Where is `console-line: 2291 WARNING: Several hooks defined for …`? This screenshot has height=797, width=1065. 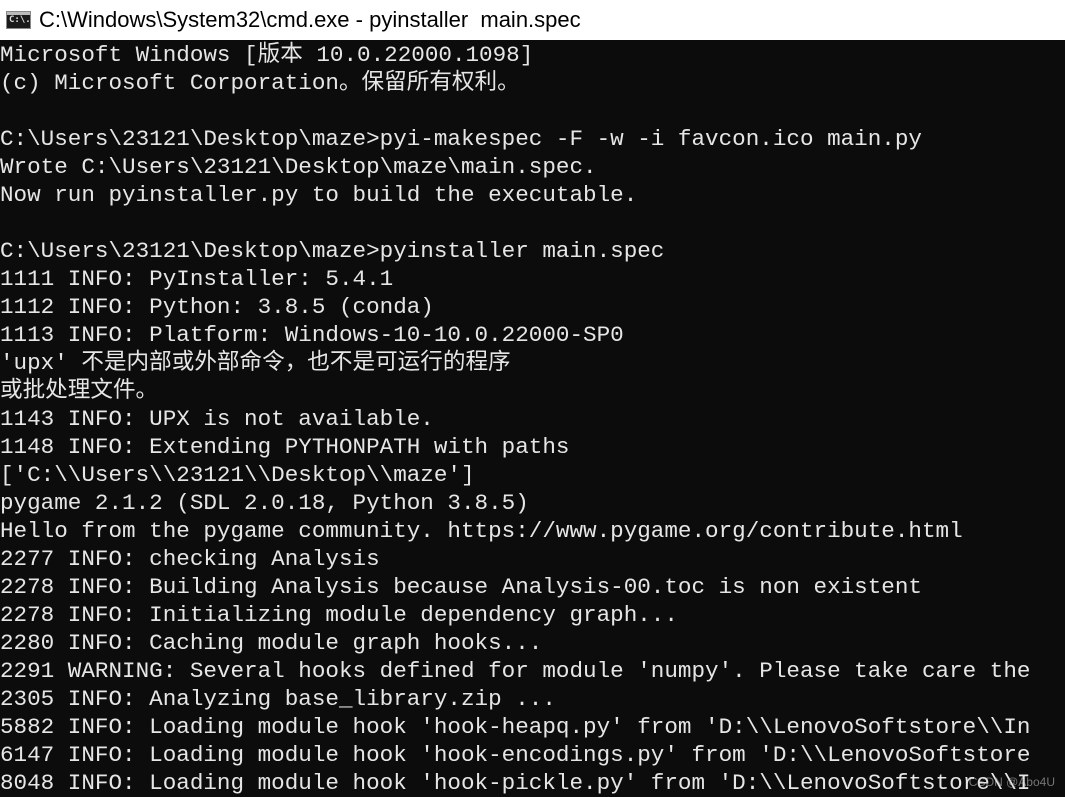
console-line: 2291 WARNING: Several hooks defined for … is located at coordinates (515, 671).